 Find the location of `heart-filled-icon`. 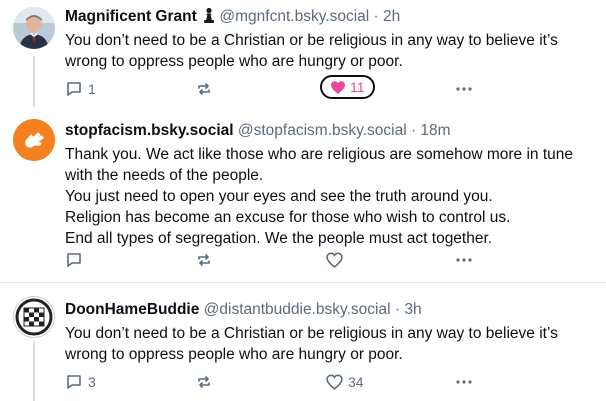

heart-filled-icon is located at coordinates (338, 87).